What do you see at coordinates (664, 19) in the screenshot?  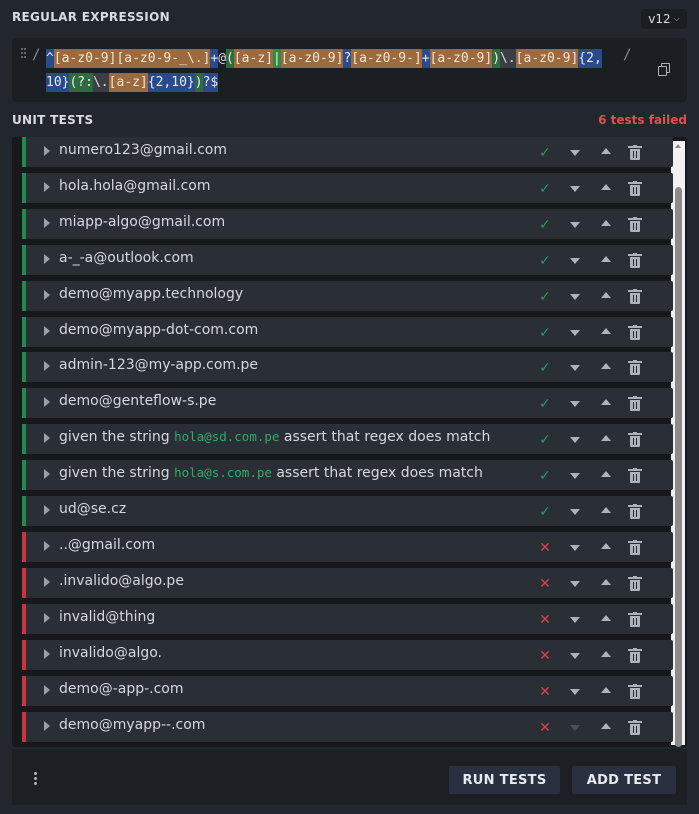 I see `version-select: v12 ⌵` at bounding box center [664, 19].